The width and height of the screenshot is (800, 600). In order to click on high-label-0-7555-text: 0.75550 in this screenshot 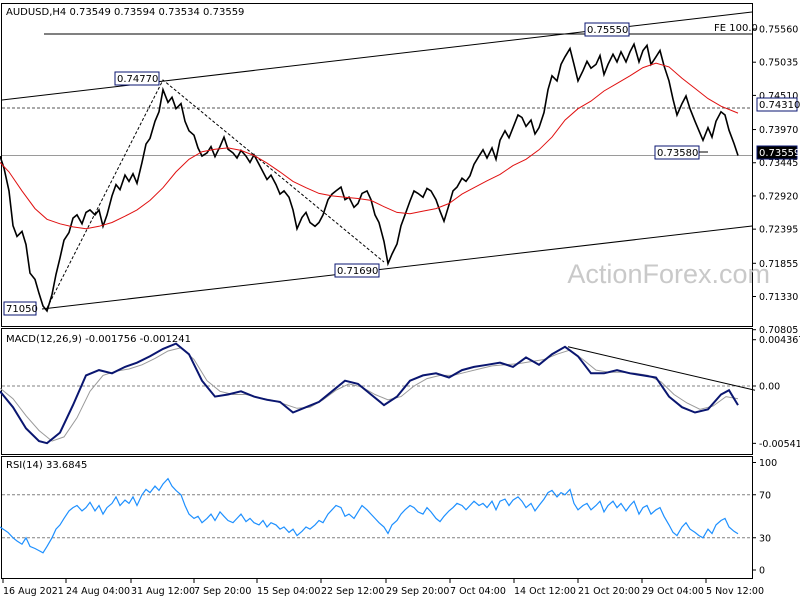, I will do `click(607, 30)`.